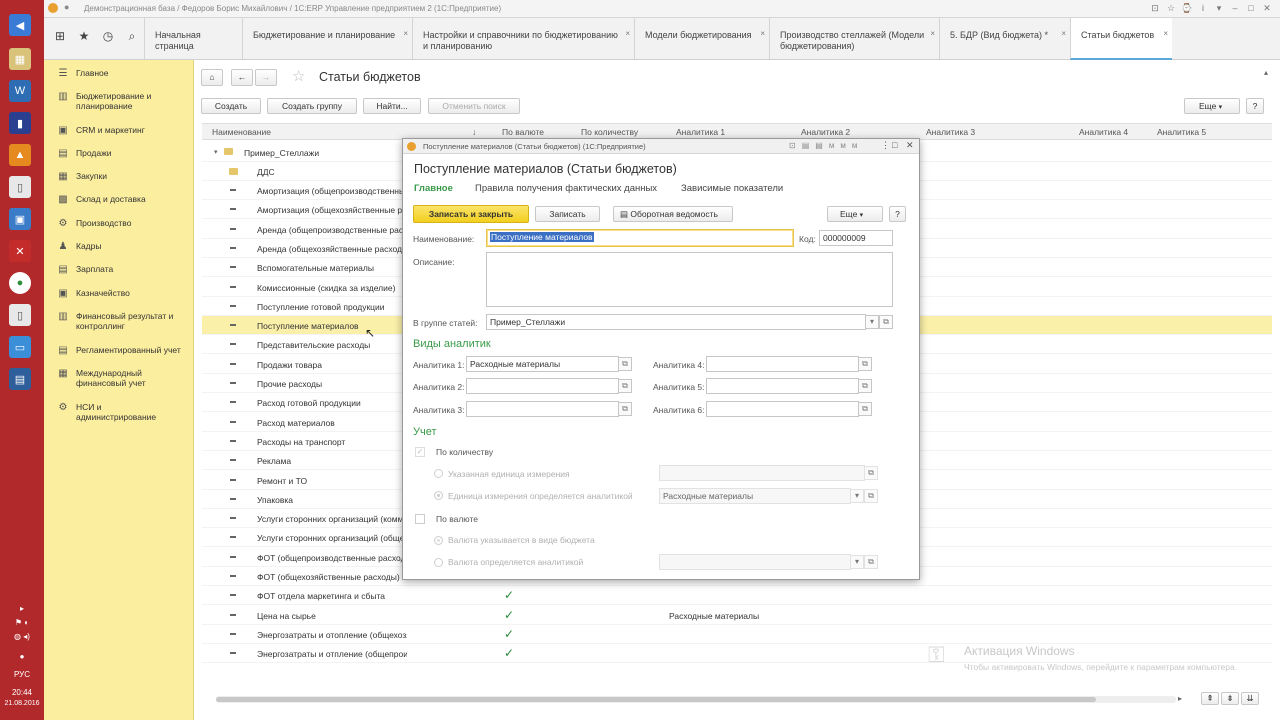 Image resolution: width=1280 pixels, height=720 pixels. I want to click on analytics-5-input, so click(782, 386).